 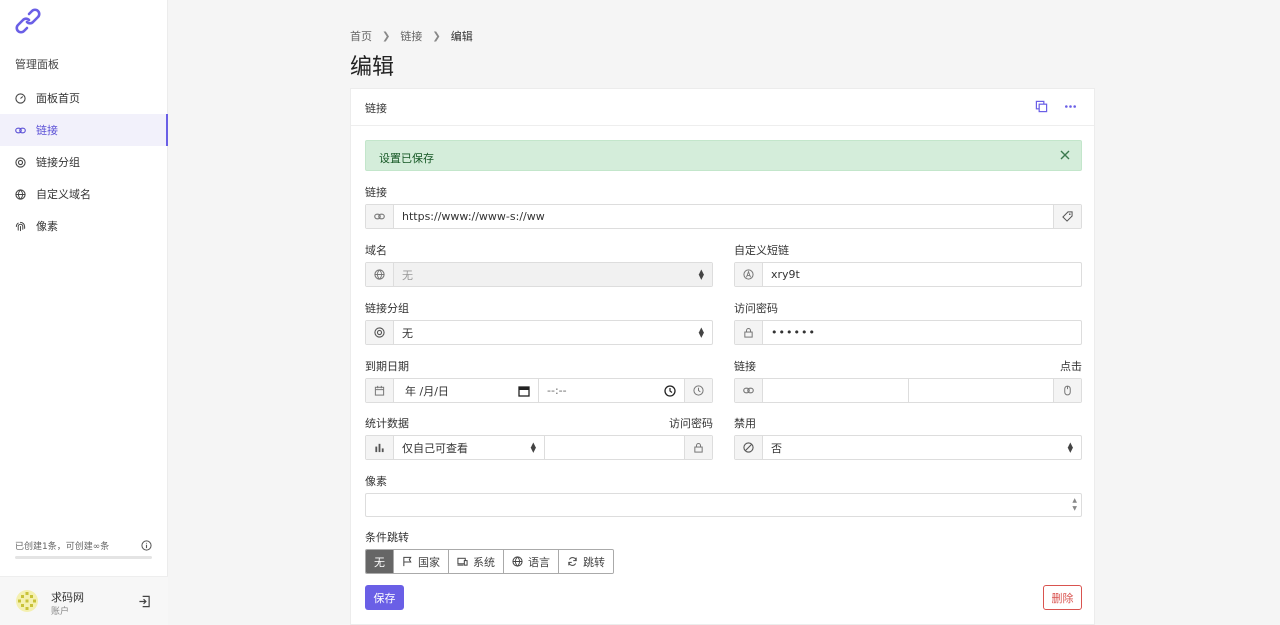 I want to click on sidebar-item-label: 链接分组, so click(x=58, y=162).